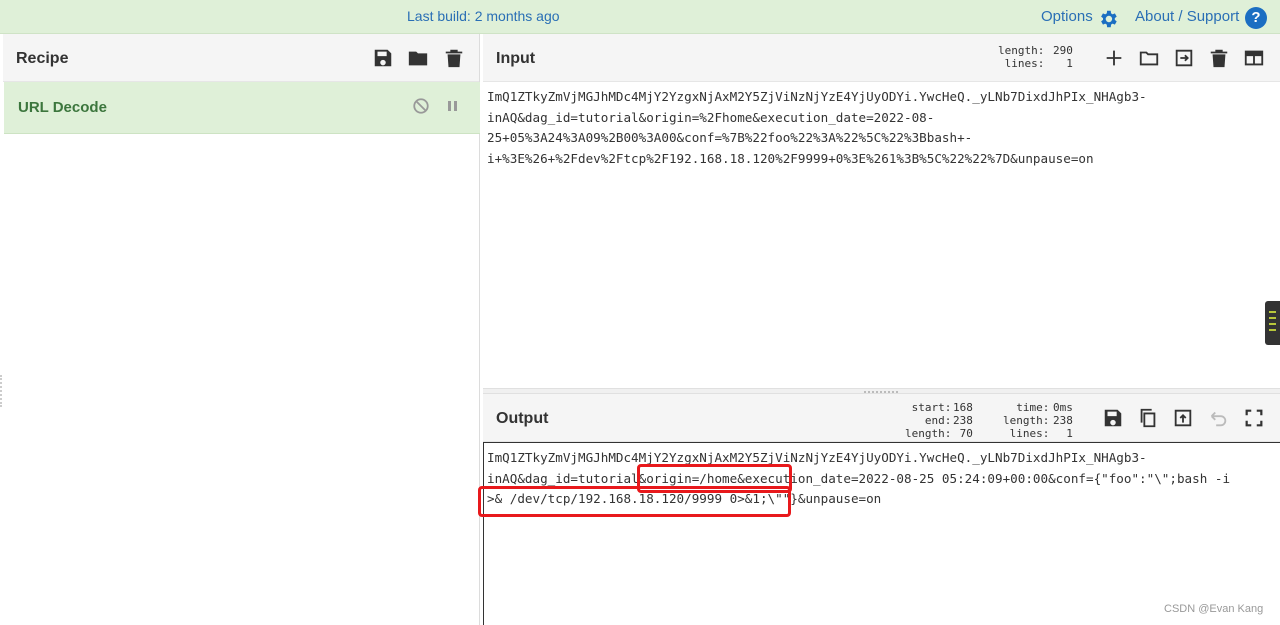 This screenshot has width=1280, height=625. I want to click on input-stats-values: 290 1, so click(1063, 57).